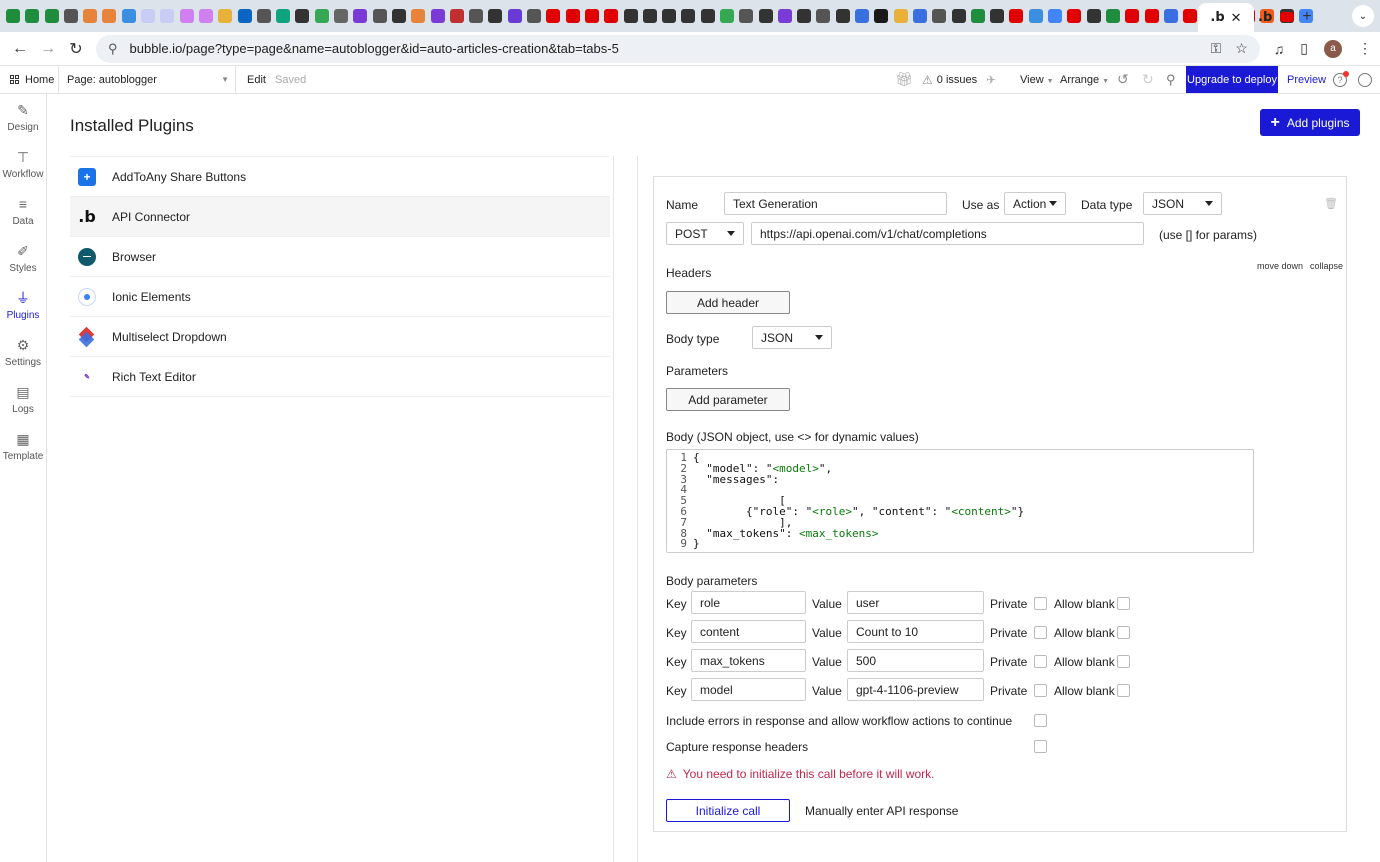  Describe the element at coordinates (881, 811) in the screenshot. I see `manual-response-link: Manually enter API response` at that location.